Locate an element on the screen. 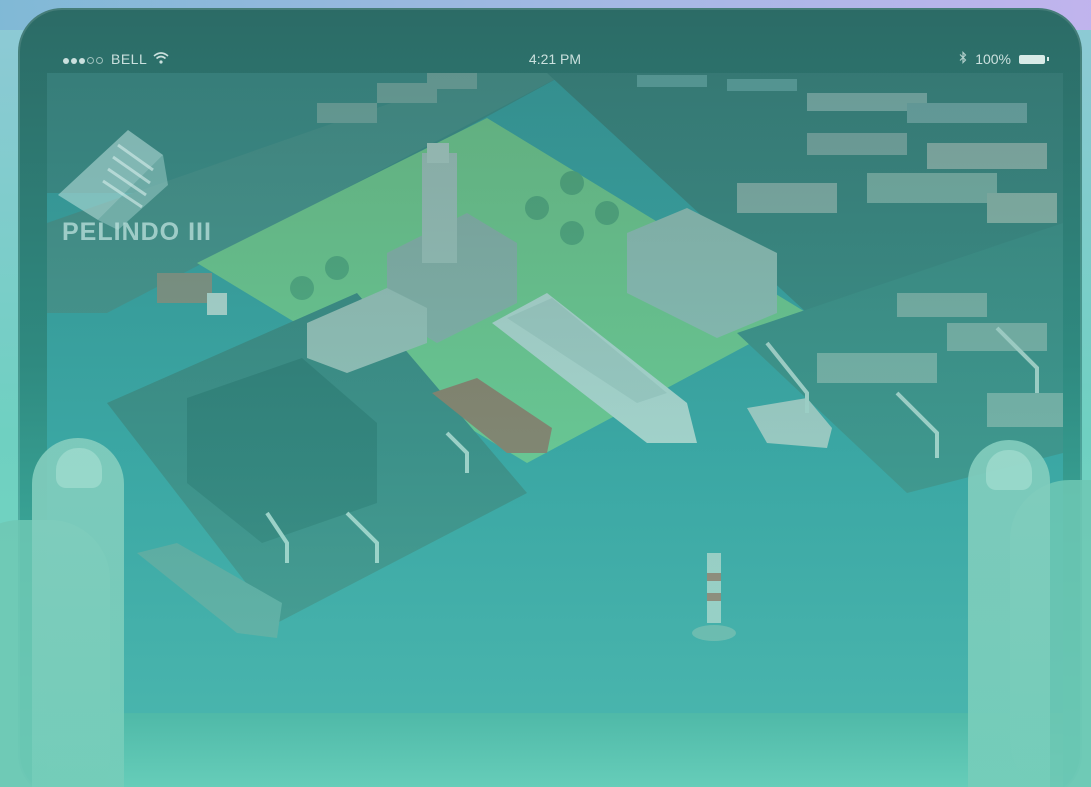 Image resolution: width=1091 pixels, height=787 pixels. right-thumb is located at coordinates (1009, 613).